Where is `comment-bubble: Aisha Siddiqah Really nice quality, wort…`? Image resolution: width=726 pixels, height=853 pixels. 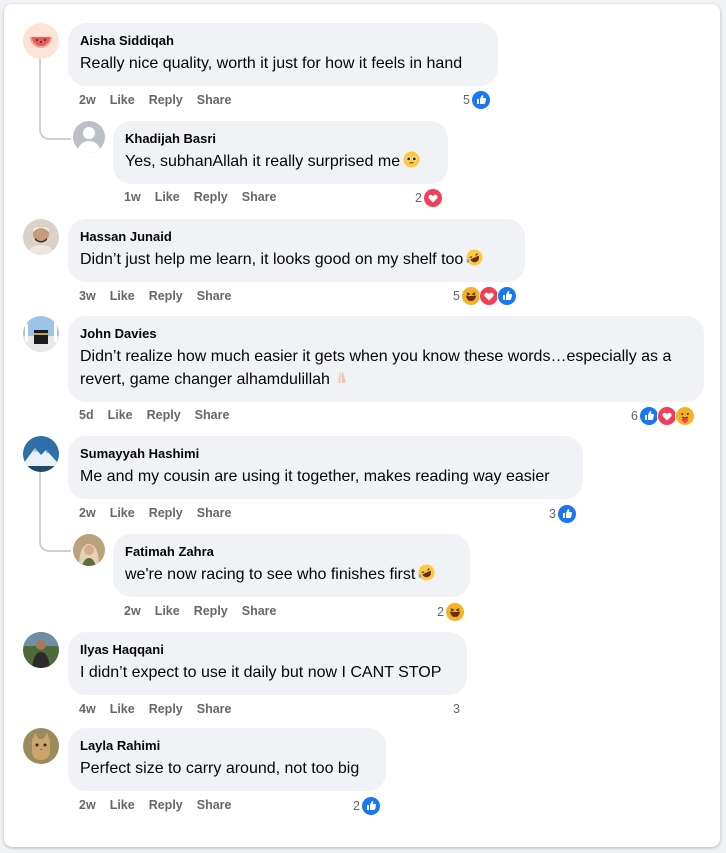
comment-bubble: Aisha Siddiqah Really nice quality, wort… is located at coordinates (283, 54).